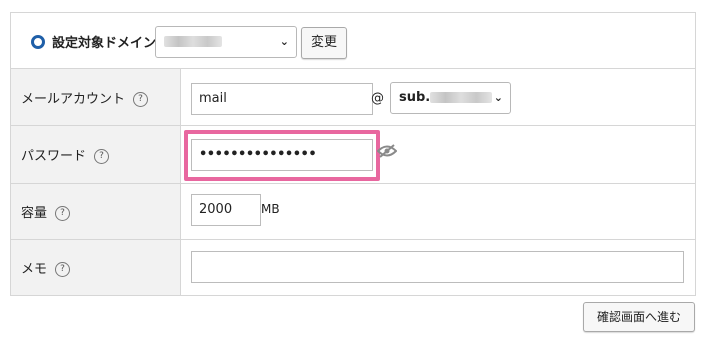 The width and height of the screenshot is (710, 345). I want to click on redacted-subdomain-value, so click(461, 97).